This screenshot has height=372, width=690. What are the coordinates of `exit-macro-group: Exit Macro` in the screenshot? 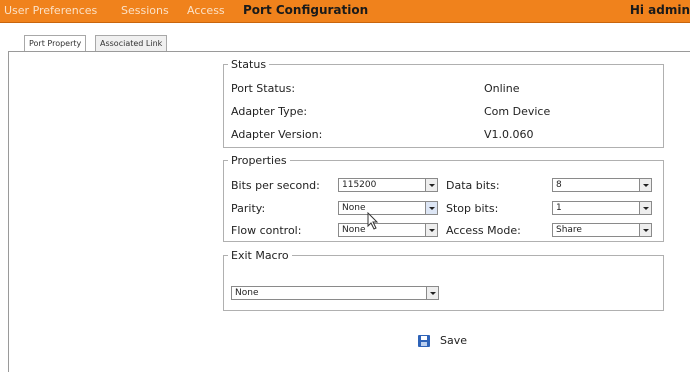 It's located at (443, 280).